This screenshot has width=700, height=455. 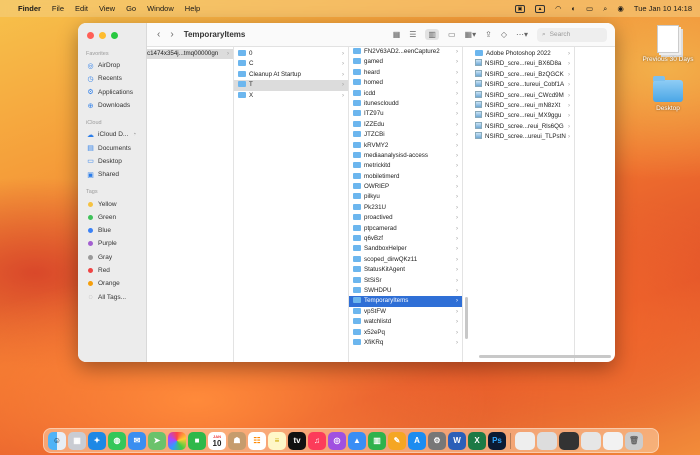 I want to click on sidebar-tag-orange: Orange, so click(x=112, y=283).